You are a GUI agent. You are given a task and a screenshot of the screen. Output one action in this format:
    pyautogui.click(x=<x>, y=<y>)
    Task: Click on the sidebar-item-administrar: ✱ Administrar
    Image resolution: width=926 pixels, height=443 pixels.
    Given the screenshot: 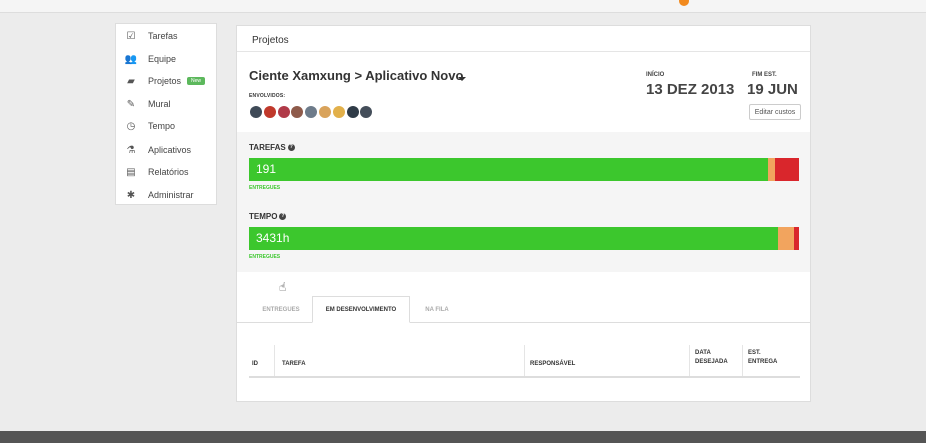 What is the action you would take?
    pyautogui.click(x=166, y=195)
    